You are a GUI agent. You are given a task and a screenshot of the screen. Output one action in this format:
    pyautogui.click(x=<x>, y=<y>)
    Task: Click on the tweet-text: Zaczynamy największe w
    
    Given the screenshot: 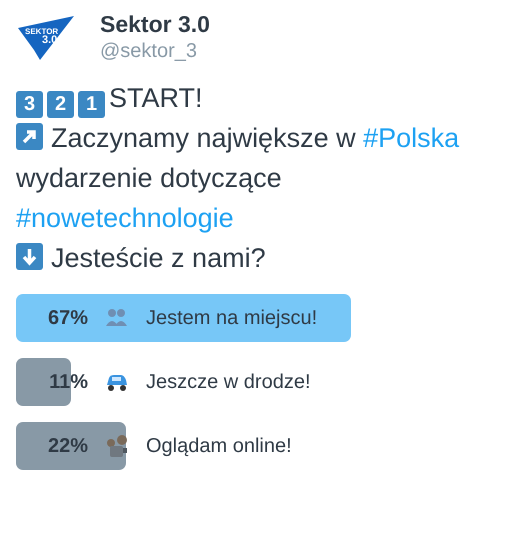 What is the action you would take?
    pyautogui.click(x=203, y=138)
    